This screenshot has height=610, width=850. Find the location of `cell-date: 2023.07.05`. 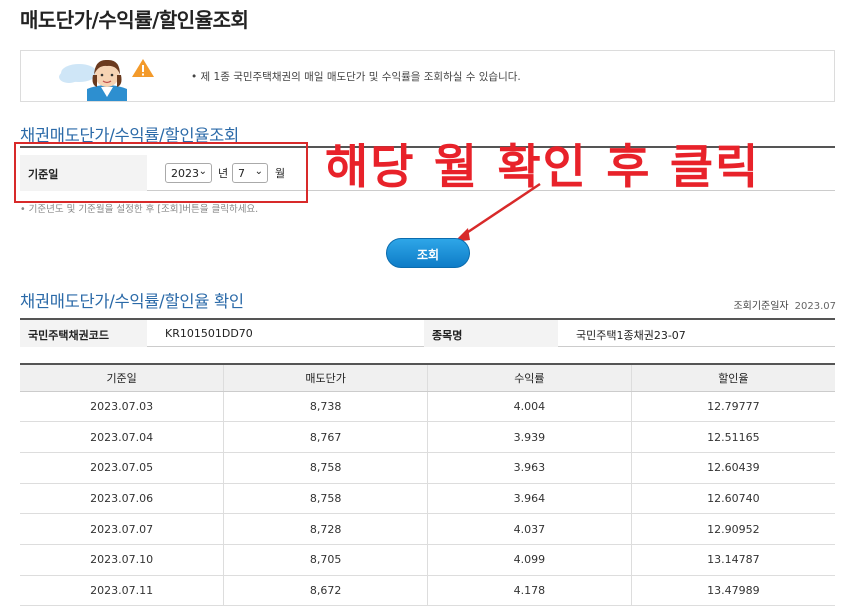

cell-date: 2023.07.05 is located at coordinates (122, 468).